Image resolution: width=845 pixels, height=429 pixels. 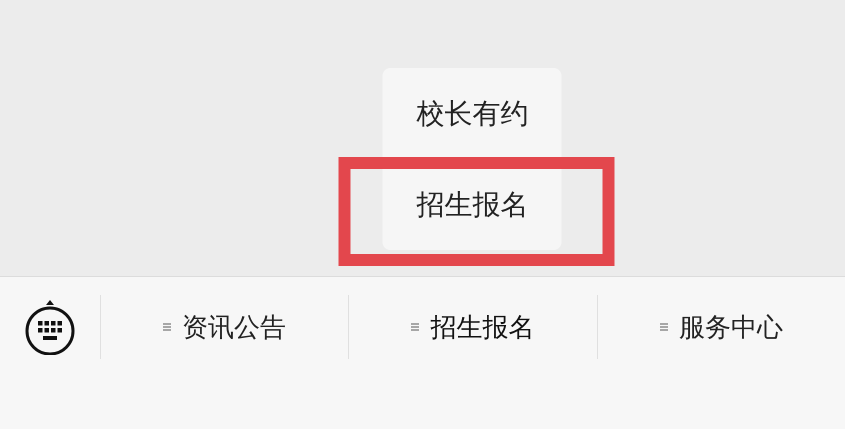 I want to click on menu-tab: 服务中心, so click(x=720, y=327).